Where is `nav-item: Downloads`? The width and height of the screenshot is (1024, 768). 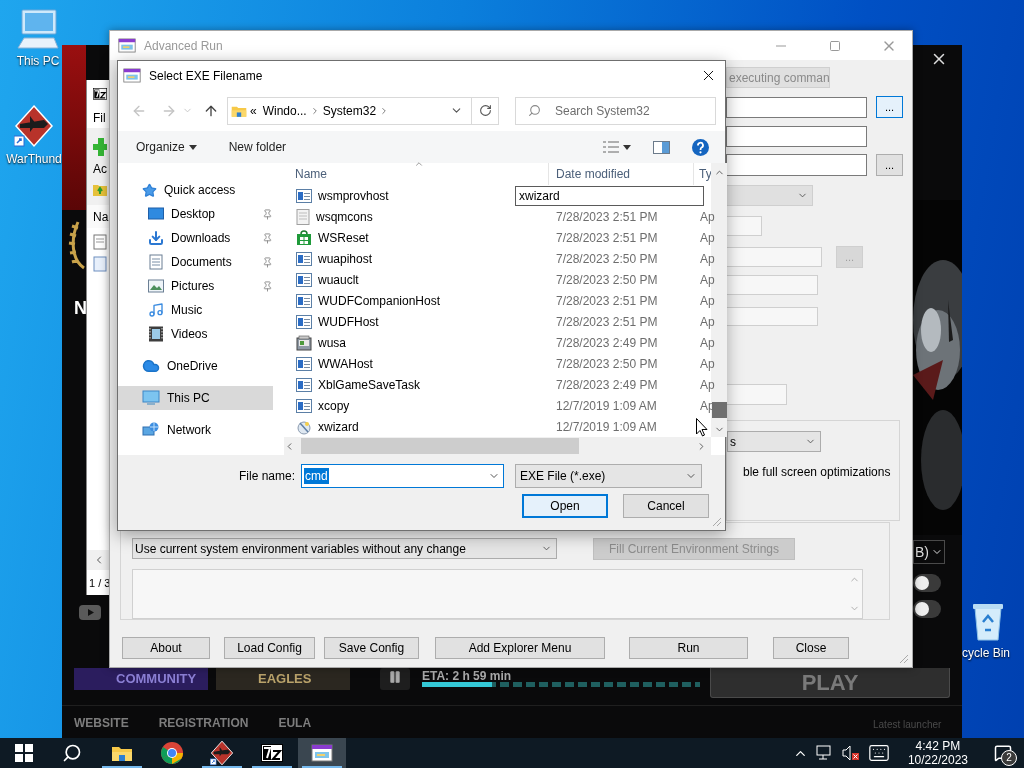
nav-item: Downloads is located at coordinates (195, 238).